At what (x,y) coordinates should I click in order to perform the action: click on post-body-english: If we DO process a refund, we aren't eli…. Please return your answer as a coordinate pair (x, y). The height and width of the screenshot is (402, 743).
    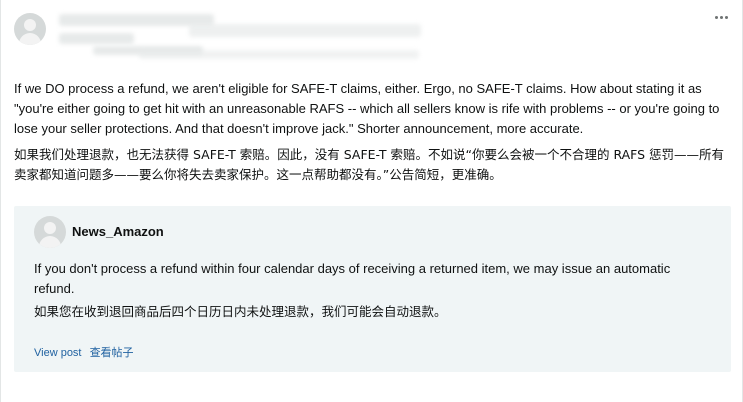
    Looking at the image, I should click on (367, 108).